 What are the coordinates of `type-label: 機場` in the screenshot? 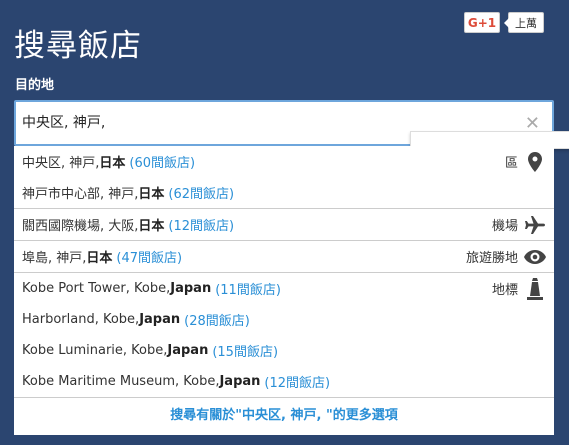 It's located at (504, 226).